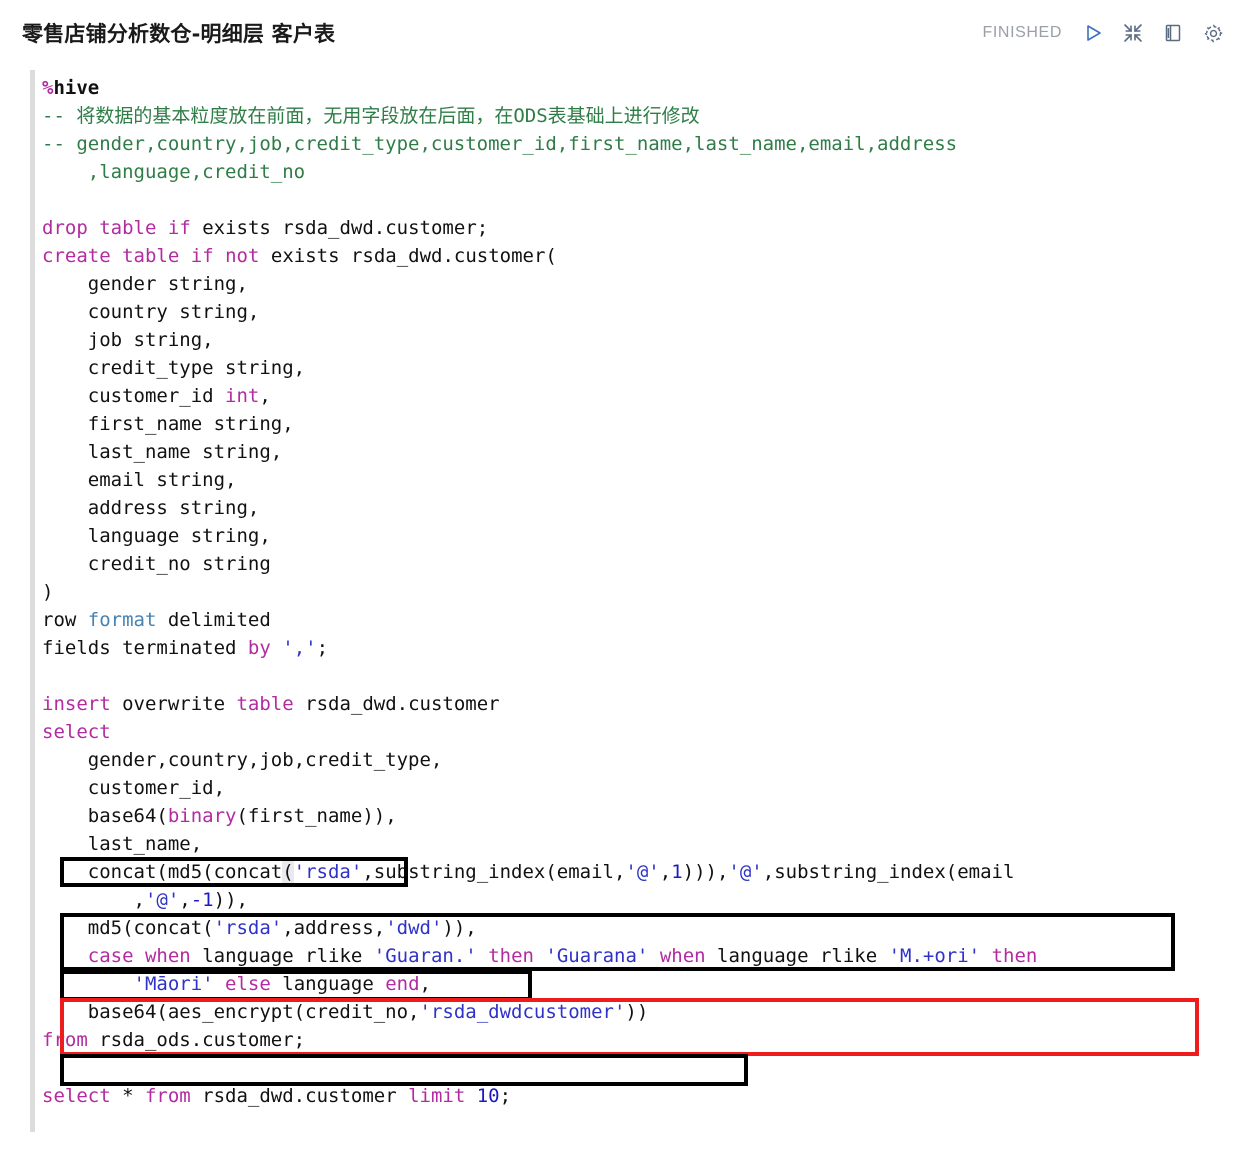 The height and width of the screenshot is (1170, 1244). Describe the element at coordinates (32, 601) in the screenshot. I see `editor-gutter-bar` at that location.